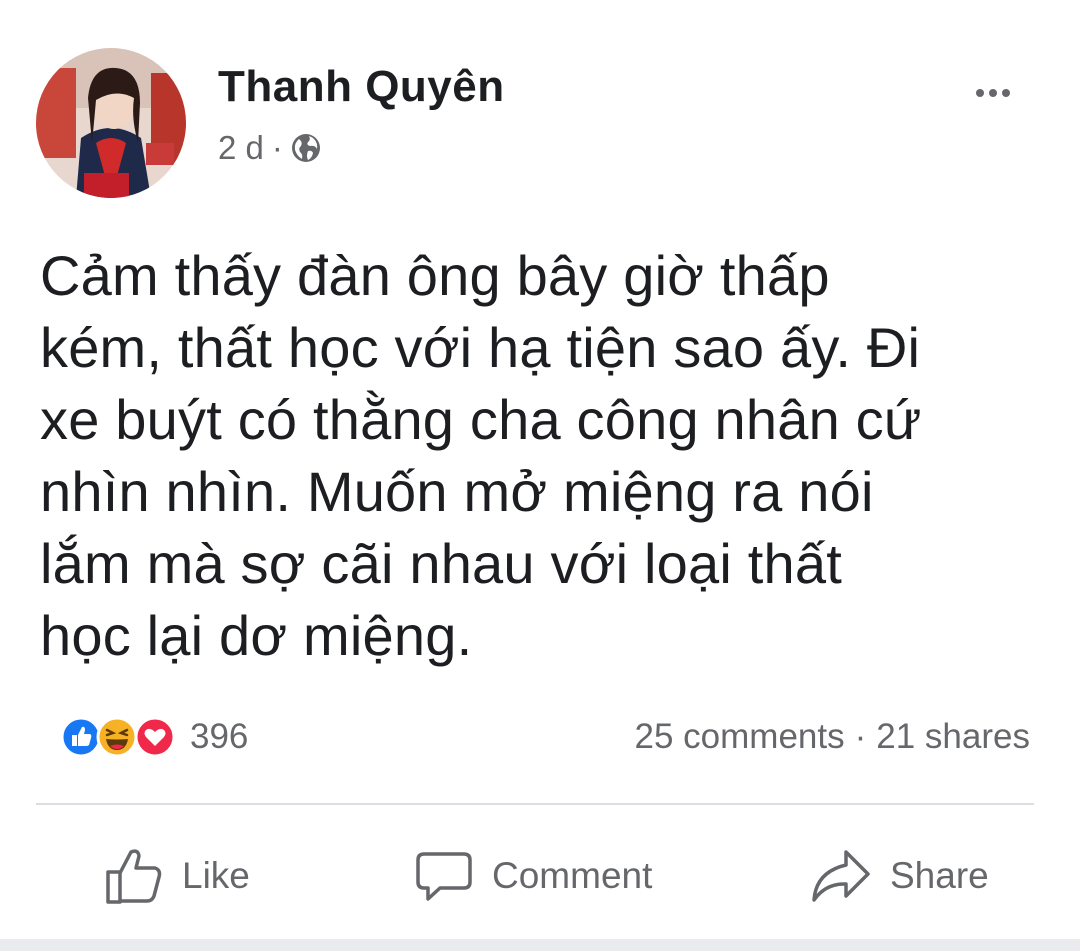 The height and width of the screenshot is (951, 1080). I want to click on post-text-line: nhìn nhìn. Muốn mở miệng ra nói, so click(457, 491).